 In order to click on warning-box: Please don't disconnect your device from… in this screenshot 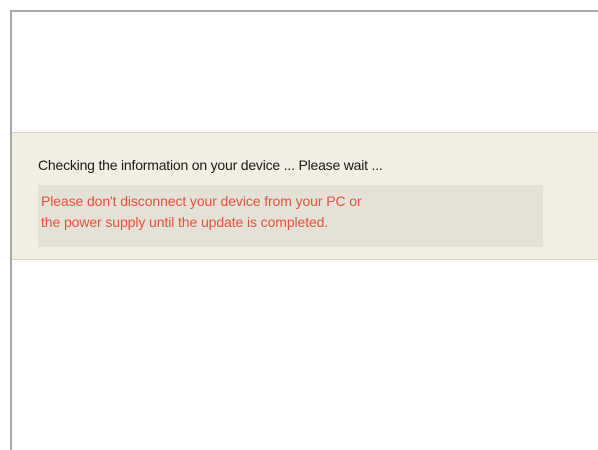, I will do `click(290, 216)`.